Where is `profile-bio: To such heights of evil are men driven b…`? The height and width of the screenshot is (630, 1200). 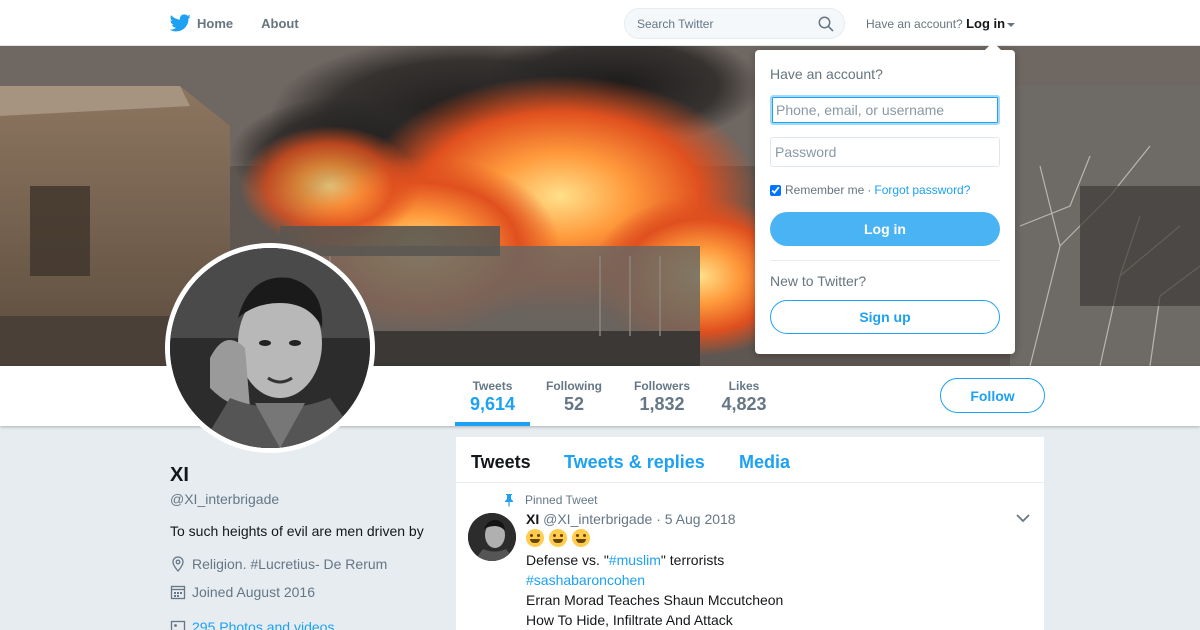
profile-bio: To such heights of evil are men driven b… is located at coordinates (297, 531).